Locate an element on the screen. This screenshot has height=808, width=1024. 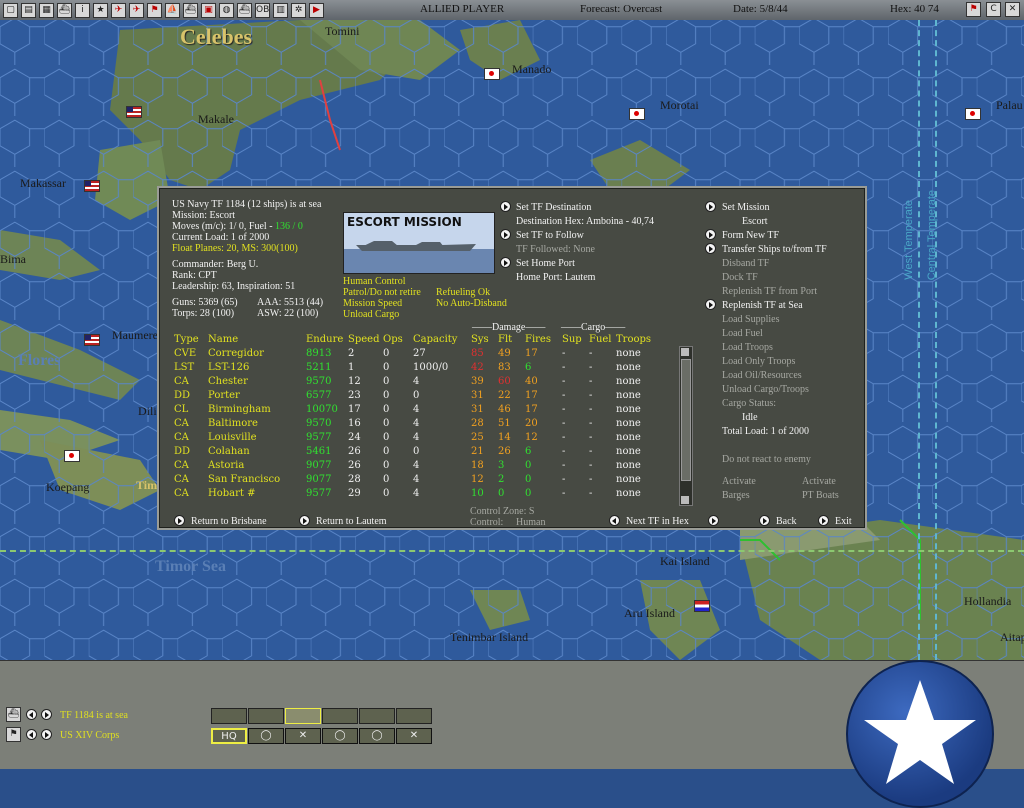
globe-icon: ◍ is located at coordinates (226, 10).